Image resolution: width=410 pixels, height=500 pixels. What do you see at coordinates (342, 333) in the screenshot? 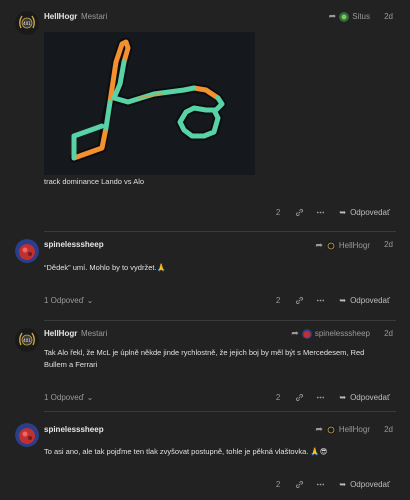
I see `reply-to-name: spinelesssheep` at bounding box center [342, 333].